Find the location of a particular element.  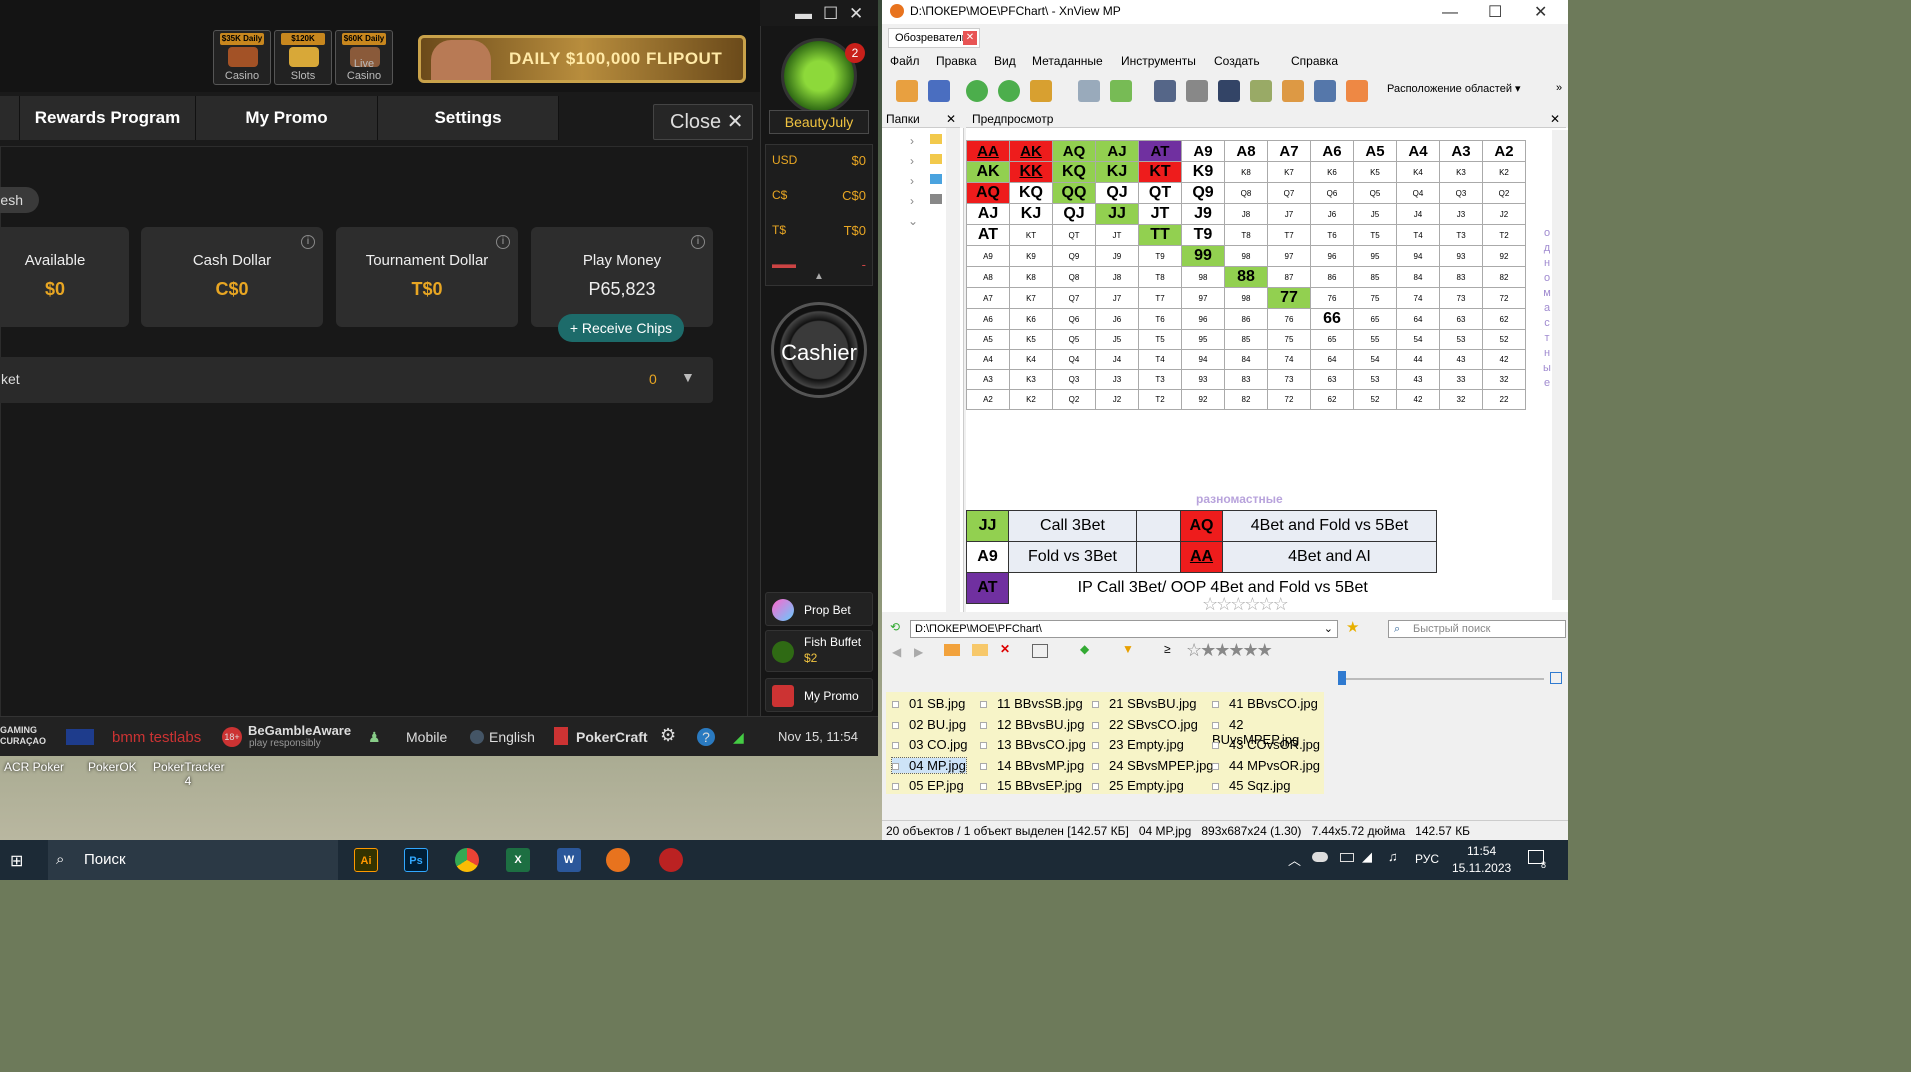

file-item: 02 BU.jpg is located at coordinates (929, 724).